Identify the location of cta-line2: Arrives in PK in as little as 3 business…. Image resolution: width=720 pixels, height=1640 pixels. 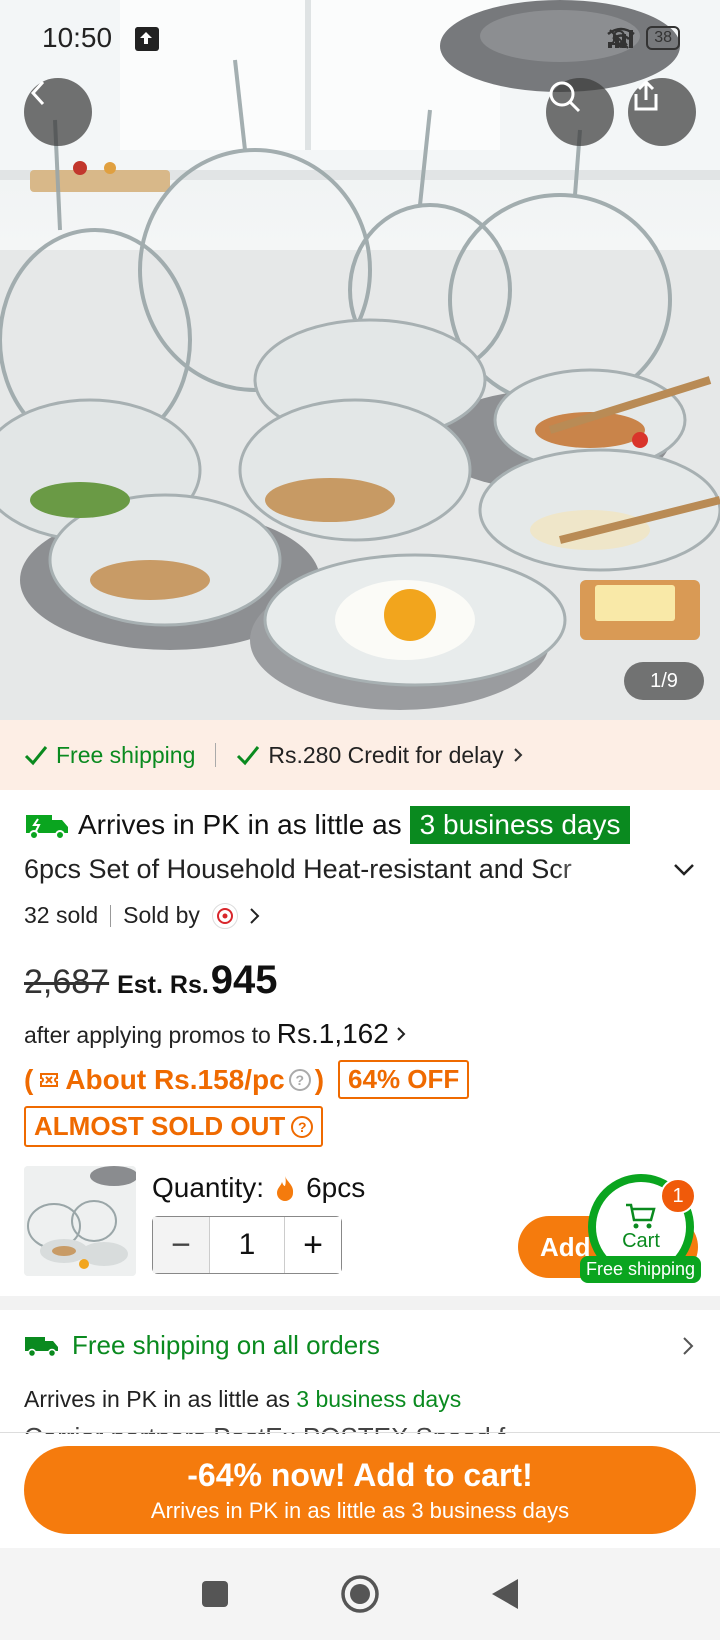
(360, 1510).